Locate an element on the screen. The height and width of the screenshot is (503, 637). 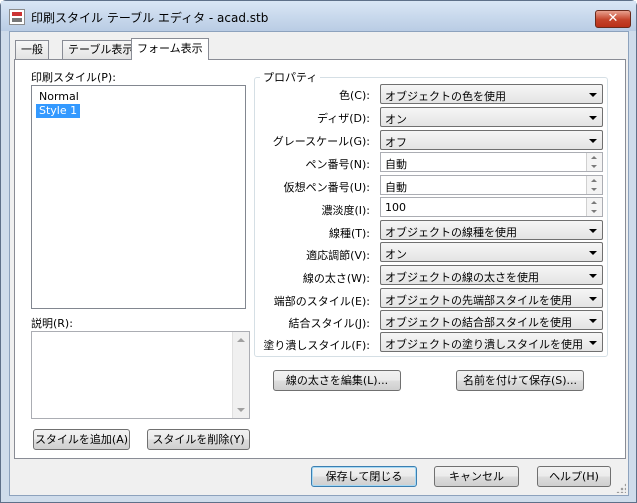
scroll-up-icon is located at coordinates (241, 340).